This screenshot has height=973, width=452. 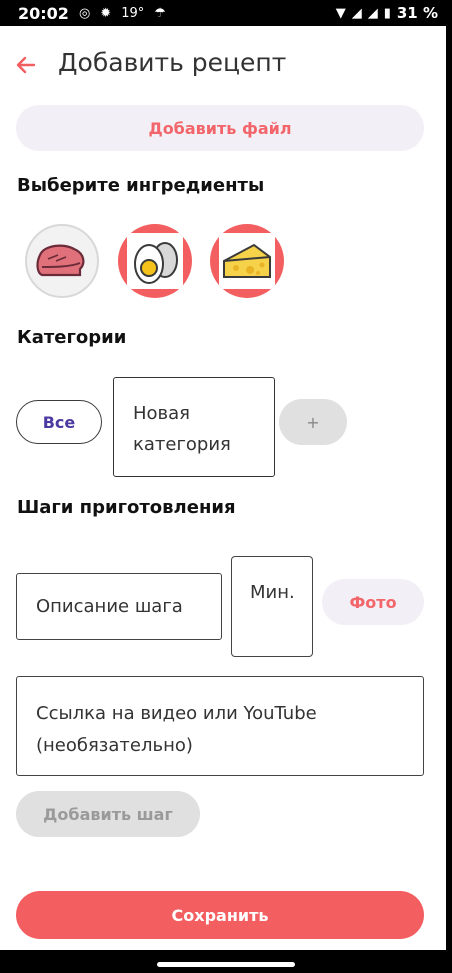 I want to click on status-time: 20:02, so click(x=43, y=13).